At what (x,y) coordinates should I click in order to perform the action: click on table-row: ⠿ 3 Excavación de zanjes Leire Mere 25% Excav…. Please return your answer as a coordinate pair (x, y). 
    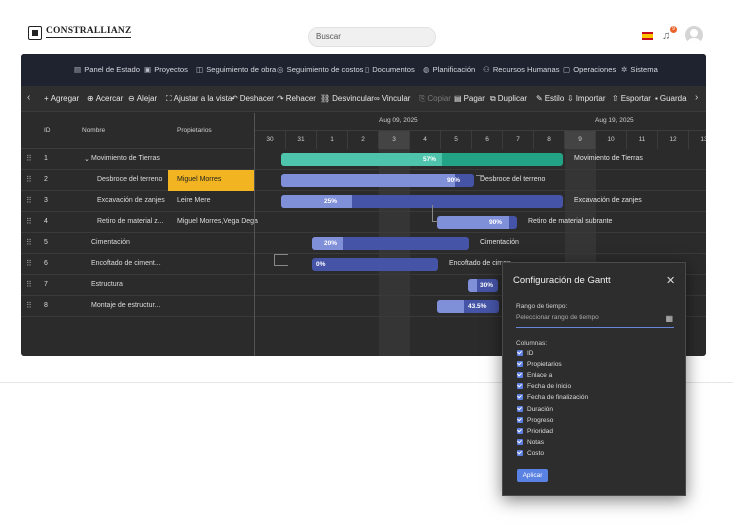
    Looking at the image, I should click on (363, 201).